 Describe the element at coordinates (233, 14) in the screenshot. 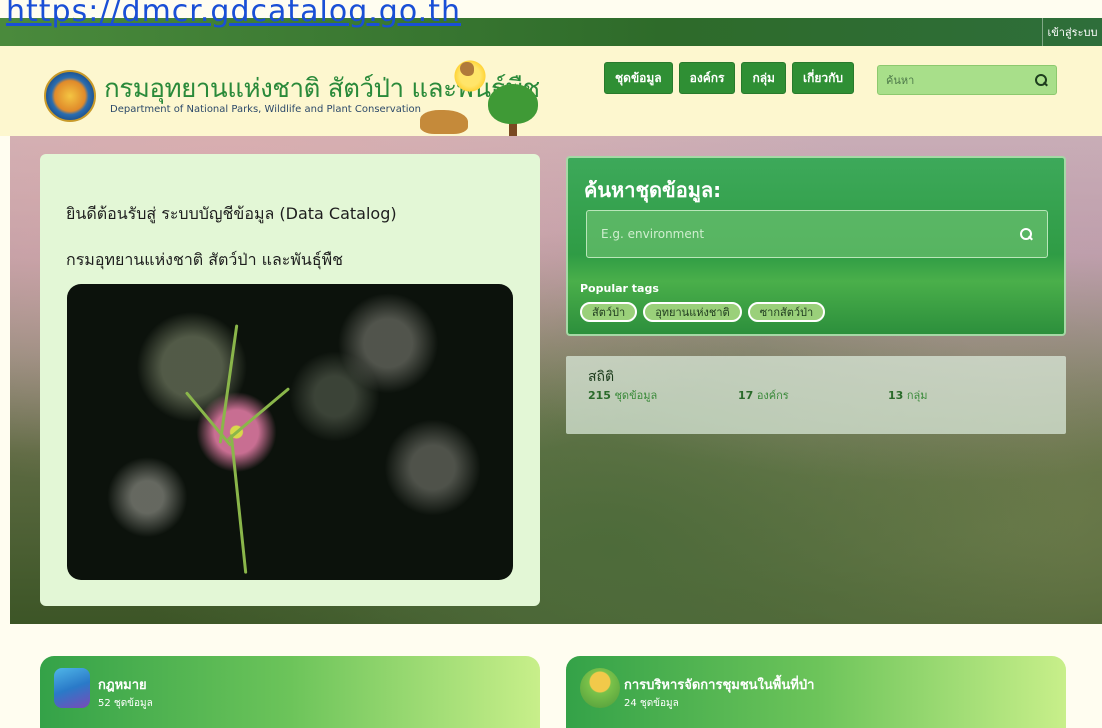

I see `url-link: https://dmcr.gdcatalog.go.th` at that location.